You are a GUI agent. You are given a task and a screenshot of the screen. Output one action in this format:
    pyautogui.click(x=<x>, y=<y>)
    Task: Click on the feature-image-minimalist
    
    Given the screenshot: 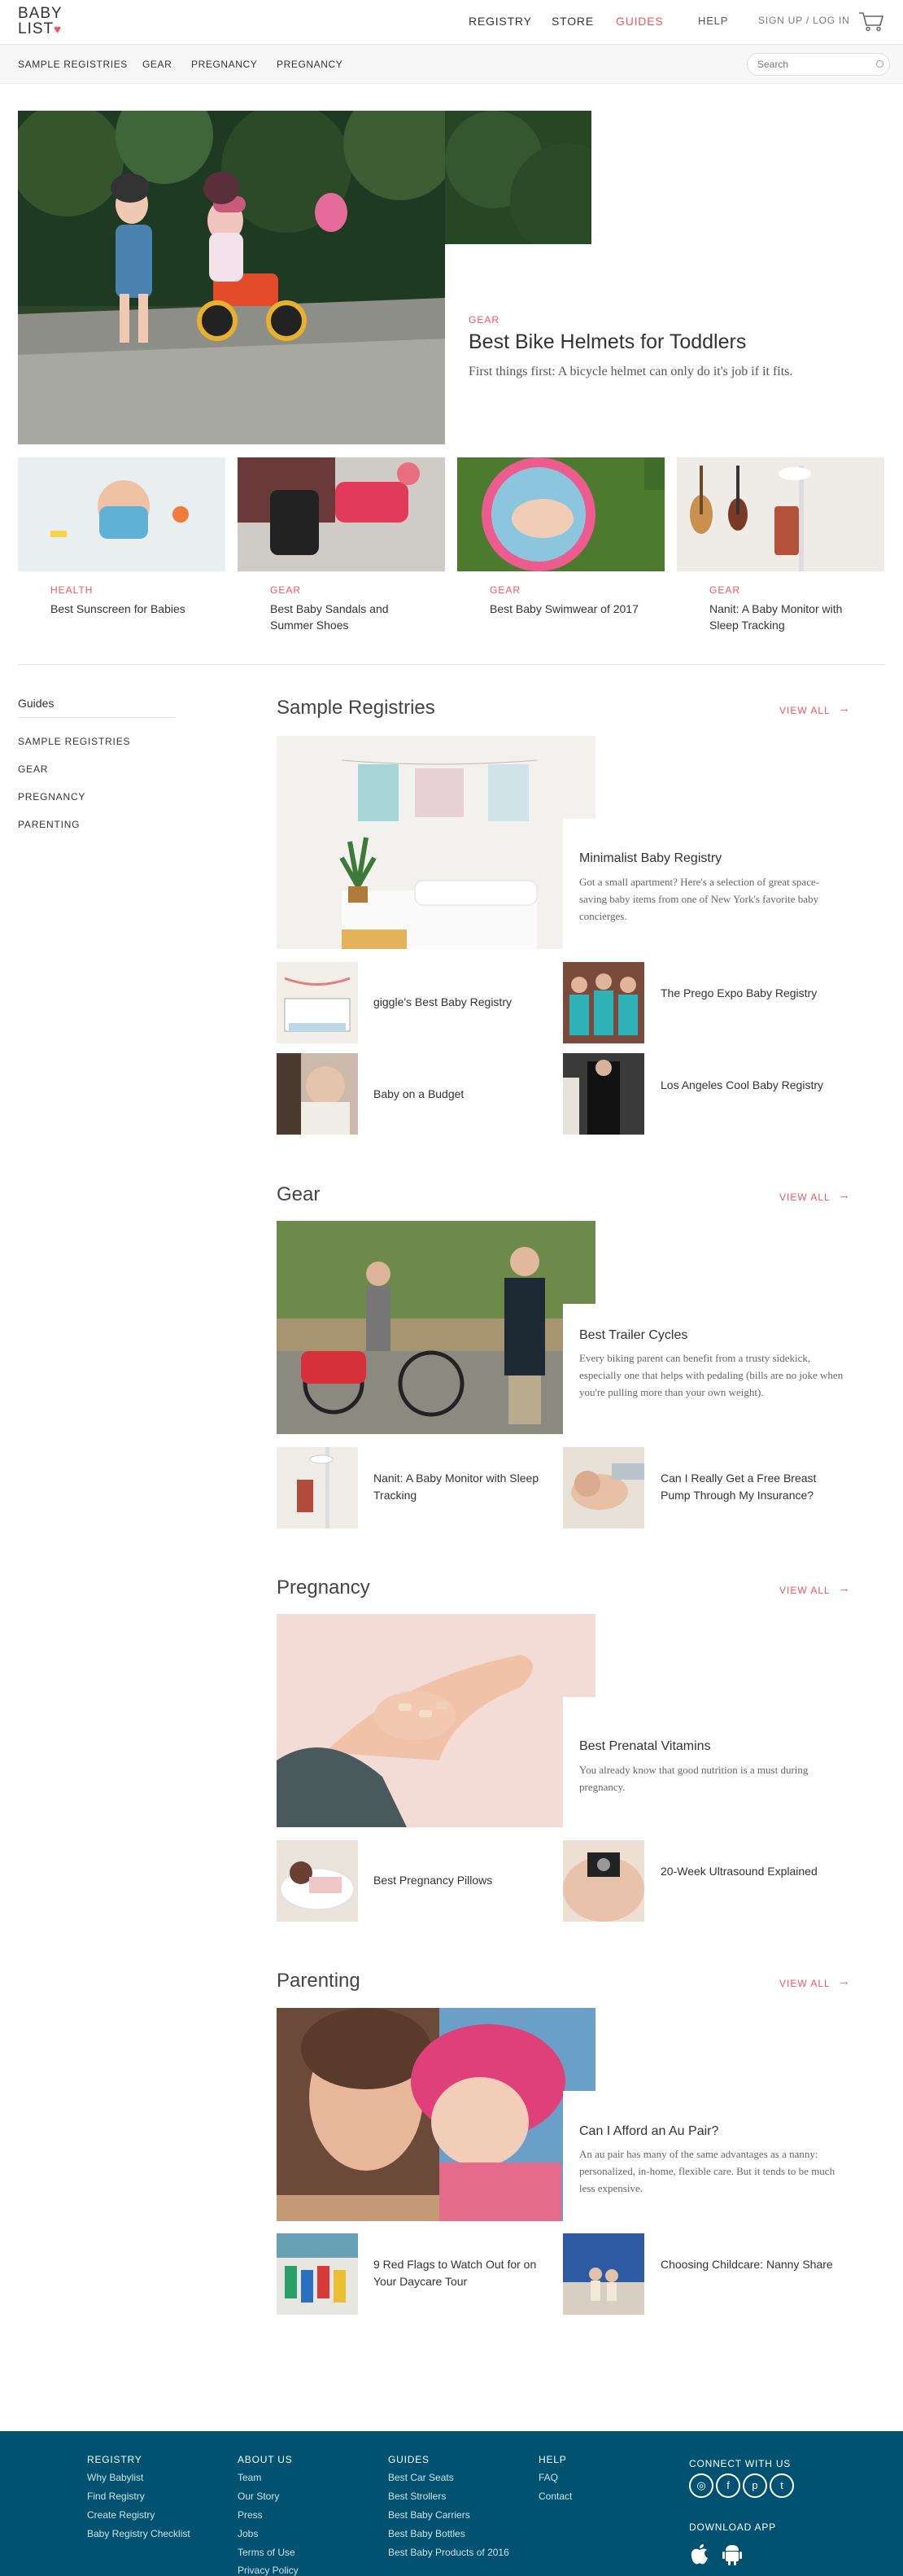 What is the action you would take?
    pyautogui.click(x=436, y=842)
    